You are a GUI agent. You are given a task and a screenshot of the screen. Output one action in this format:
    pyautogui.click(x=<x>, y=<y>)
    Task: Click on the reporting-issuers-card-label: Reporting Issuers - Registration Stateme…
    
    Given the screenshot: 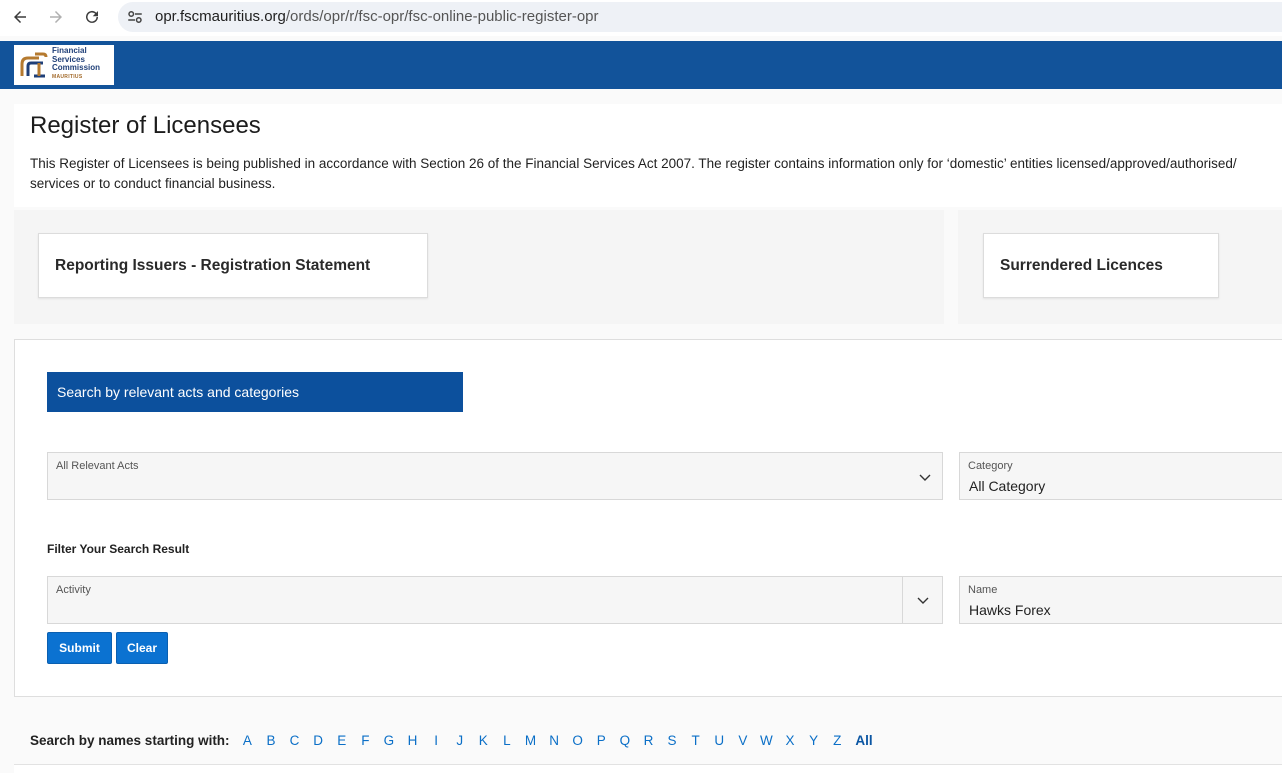 What is the action you would take?
    pyautogui.click(x=213, y=265)
    